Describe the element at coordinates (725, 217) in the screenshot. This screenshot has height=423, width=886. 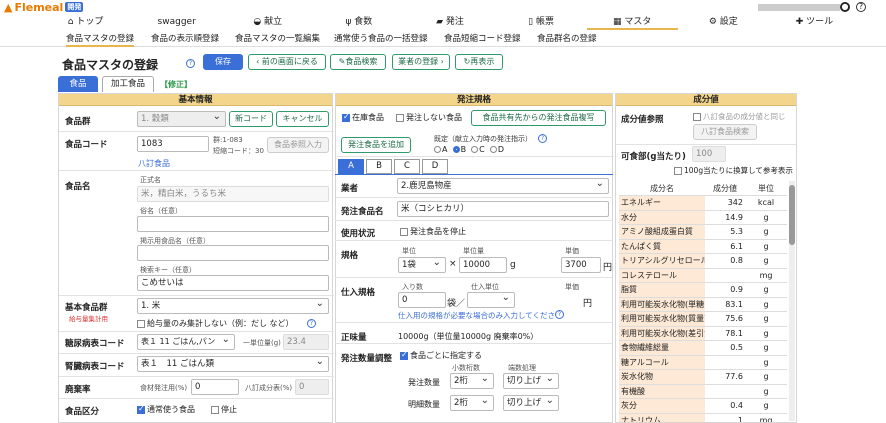
I see `nutrient-value: 14.9` at that location.